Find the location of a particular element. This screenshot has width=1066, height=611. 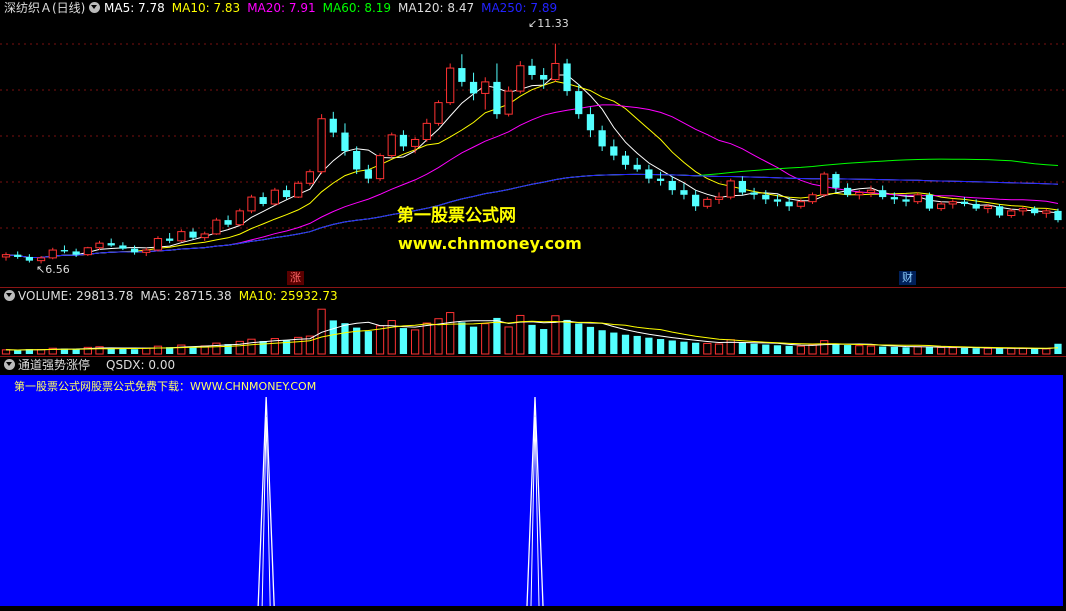

volume-settings-dropdown-icon is located at coordinates (9, 295).